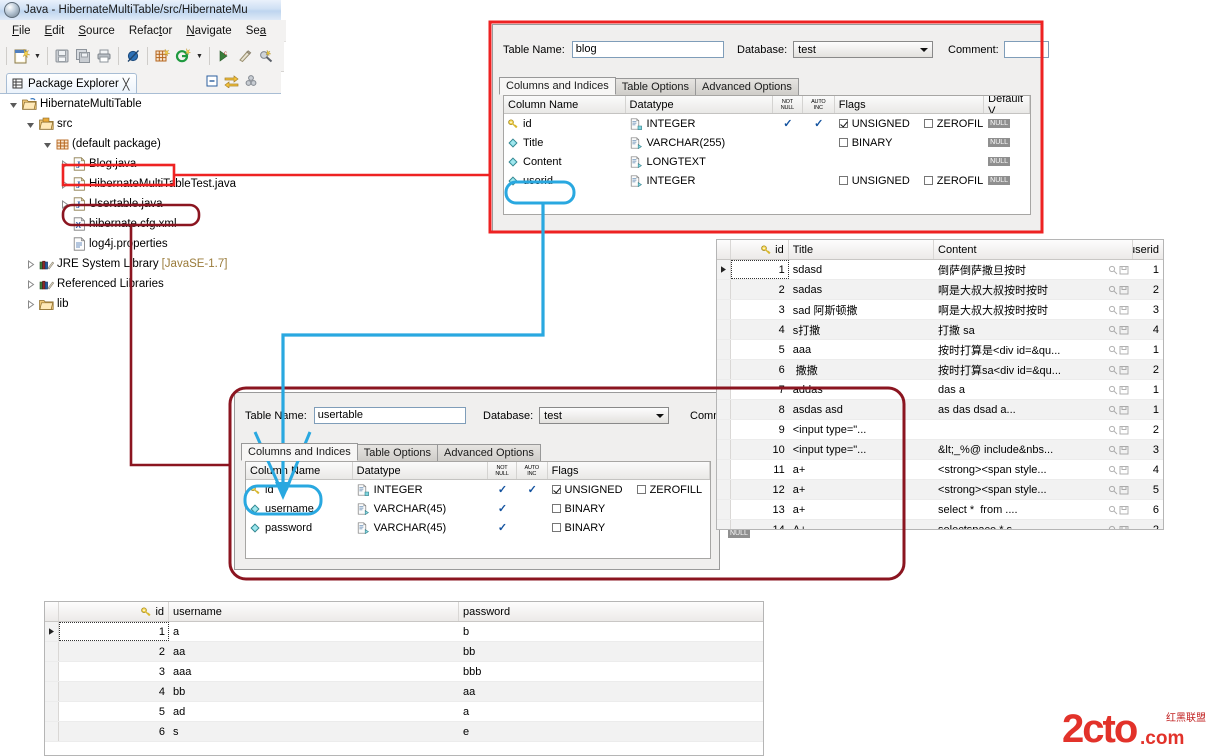 The width and height of the screenshot is (1217, 756). Describe the element at coordinates (208, 31) in the screenshot. I see `menu-navigate: Navigate` at that location.